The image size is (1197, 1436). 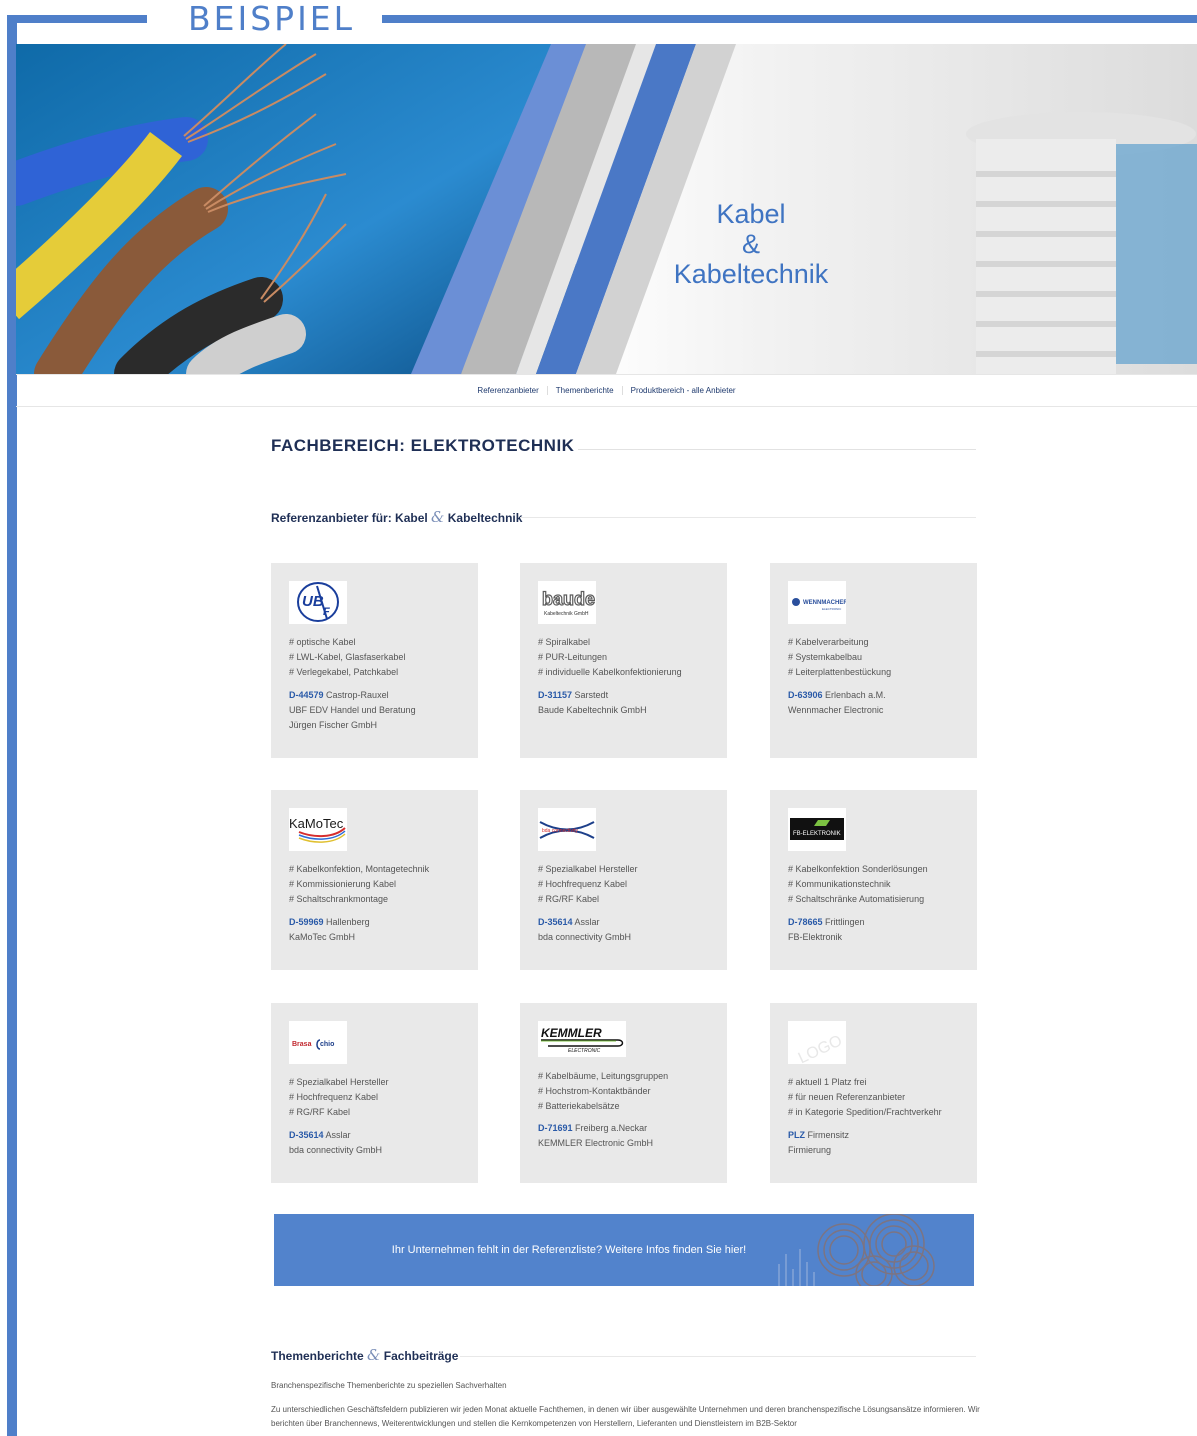 I want to click on svg-text: KaMoTec, so click(x=316, y=823).